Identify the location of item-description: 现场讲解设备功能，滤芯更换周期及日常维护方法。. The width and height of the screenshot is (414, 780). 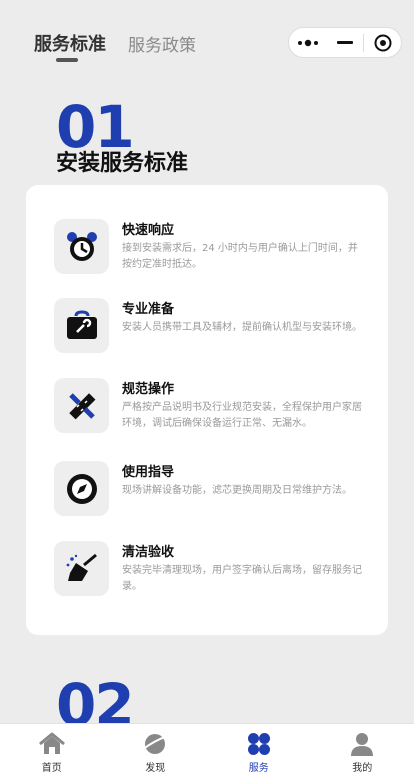
(237, 490).